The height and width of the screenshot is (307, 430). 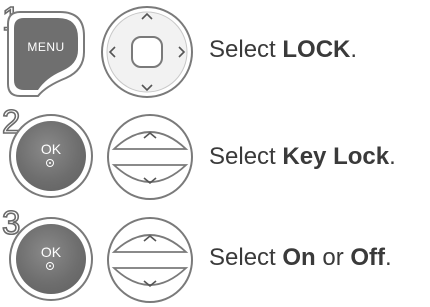 I want to click on instruction-bold-text: Key Lock, so click(x=336, y=156).